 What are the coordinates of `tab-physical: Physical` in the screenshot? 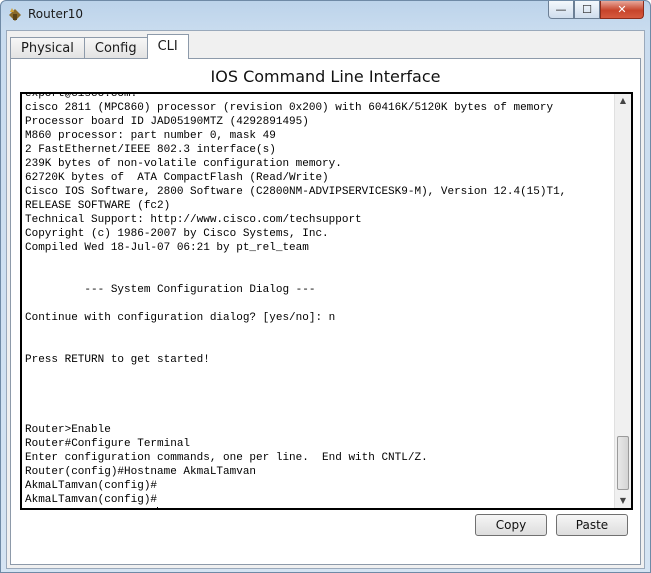 It's located at (47, 48).